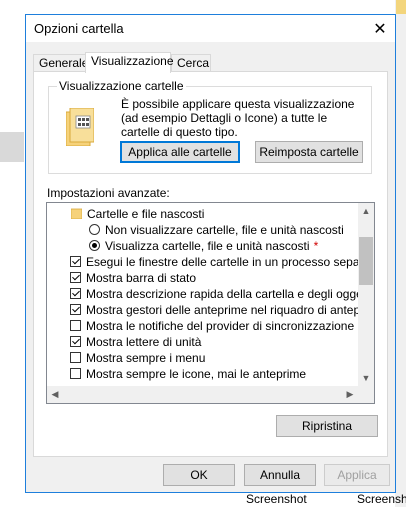 The height and width of the screenshot is (507, 406). What do you see at coordinates (365, 394) in the screenshot?
I see `scrollbar-corner` at bounding box center [365, 394].